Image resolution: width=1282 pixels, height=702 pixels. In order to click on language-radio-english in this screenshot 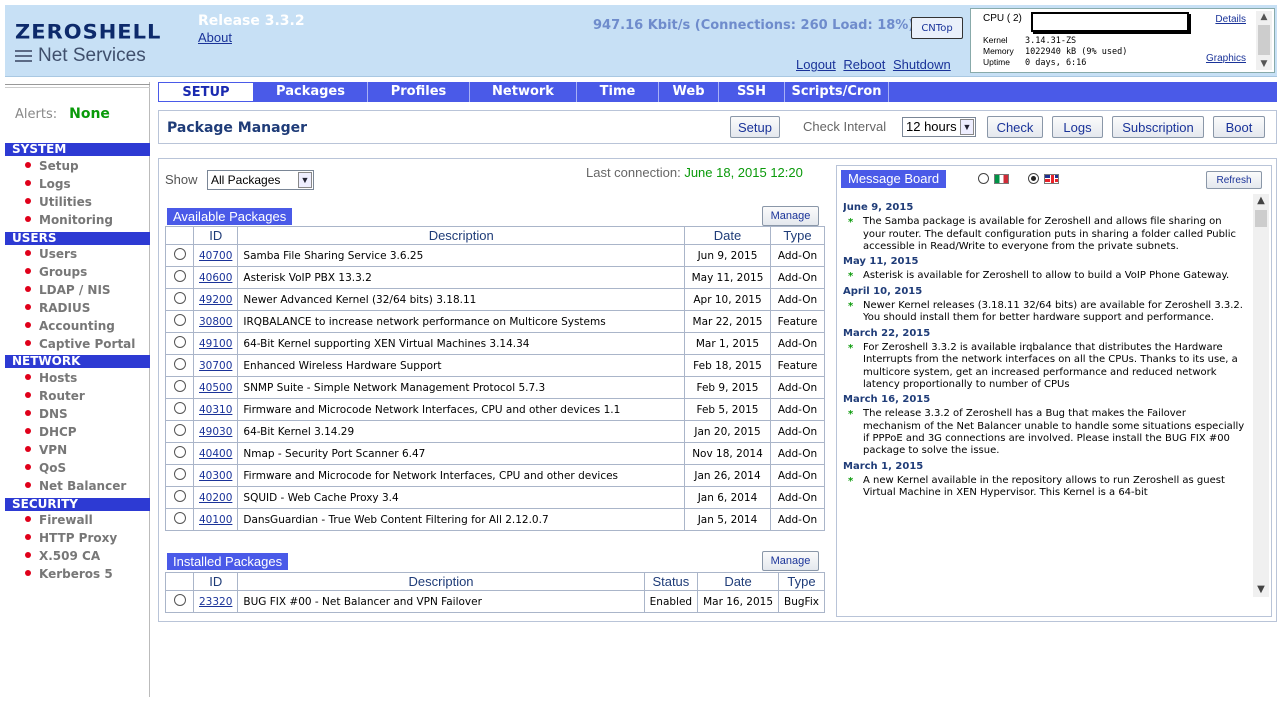, I will do `click(1033, 178)`.